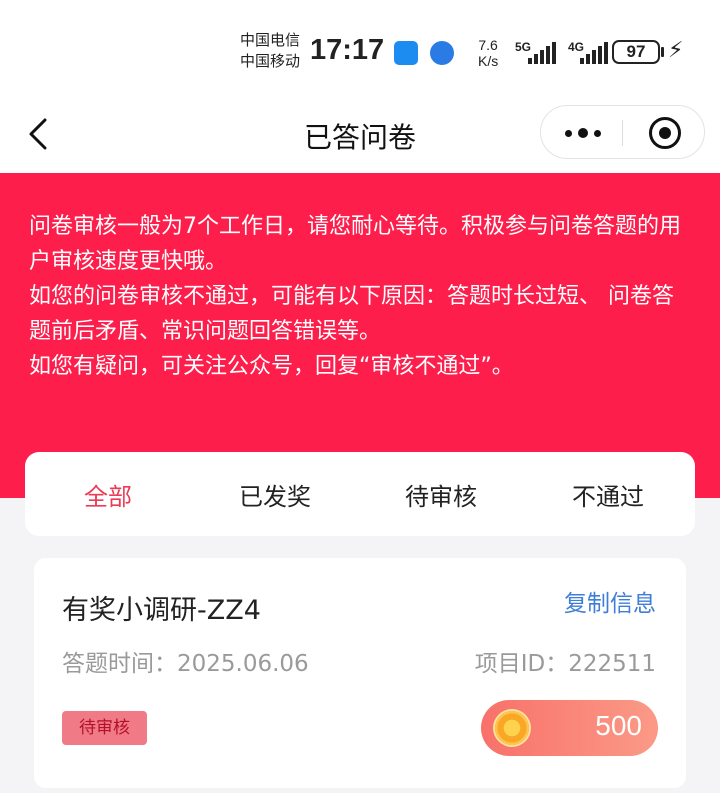 Image resolution: width=720 pixels, height=793 pixels. Describe the element at coordinates (275, 494) in the screenshot. I see `tab-awarded: 已发奖` at that location.